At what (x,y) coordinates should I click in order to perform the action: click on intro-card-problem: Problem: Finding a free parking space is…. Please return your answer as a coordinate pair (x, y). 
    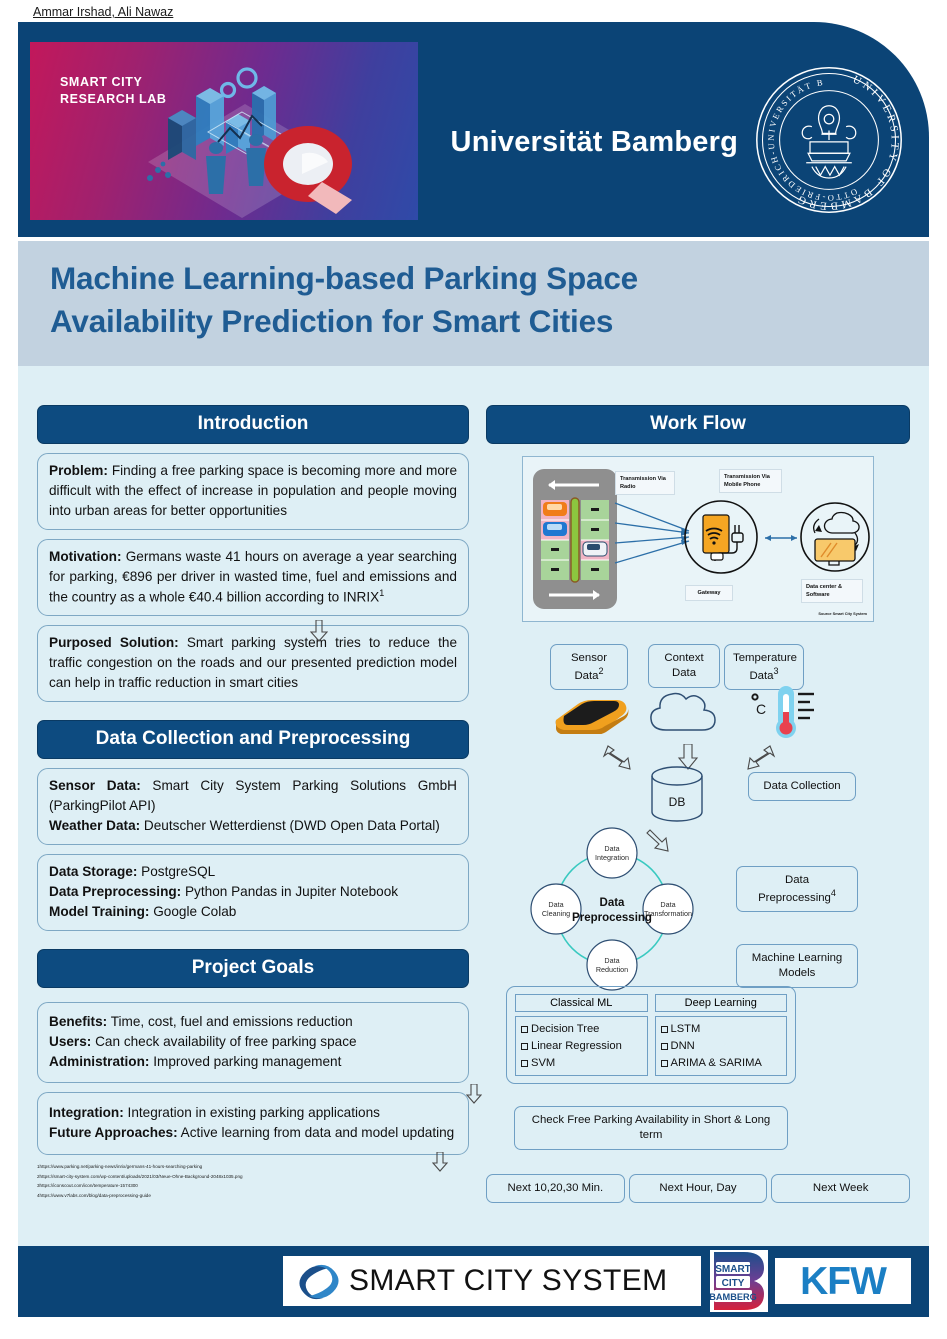
    Looking at the image, I should click on (253, 491).